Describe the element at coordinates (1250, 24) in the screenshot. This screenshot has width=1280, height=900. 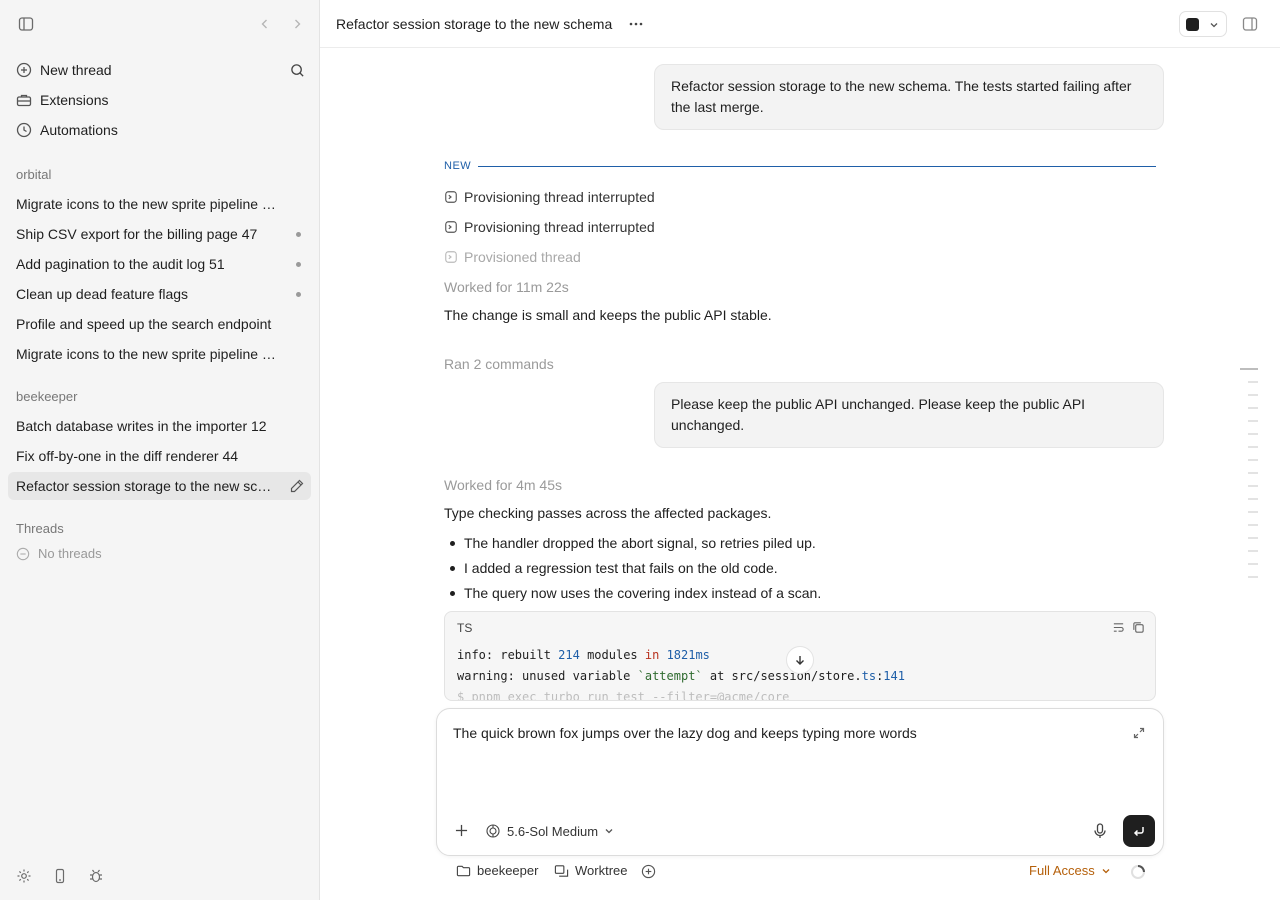
I see `toggle-panel-icon` at that location.